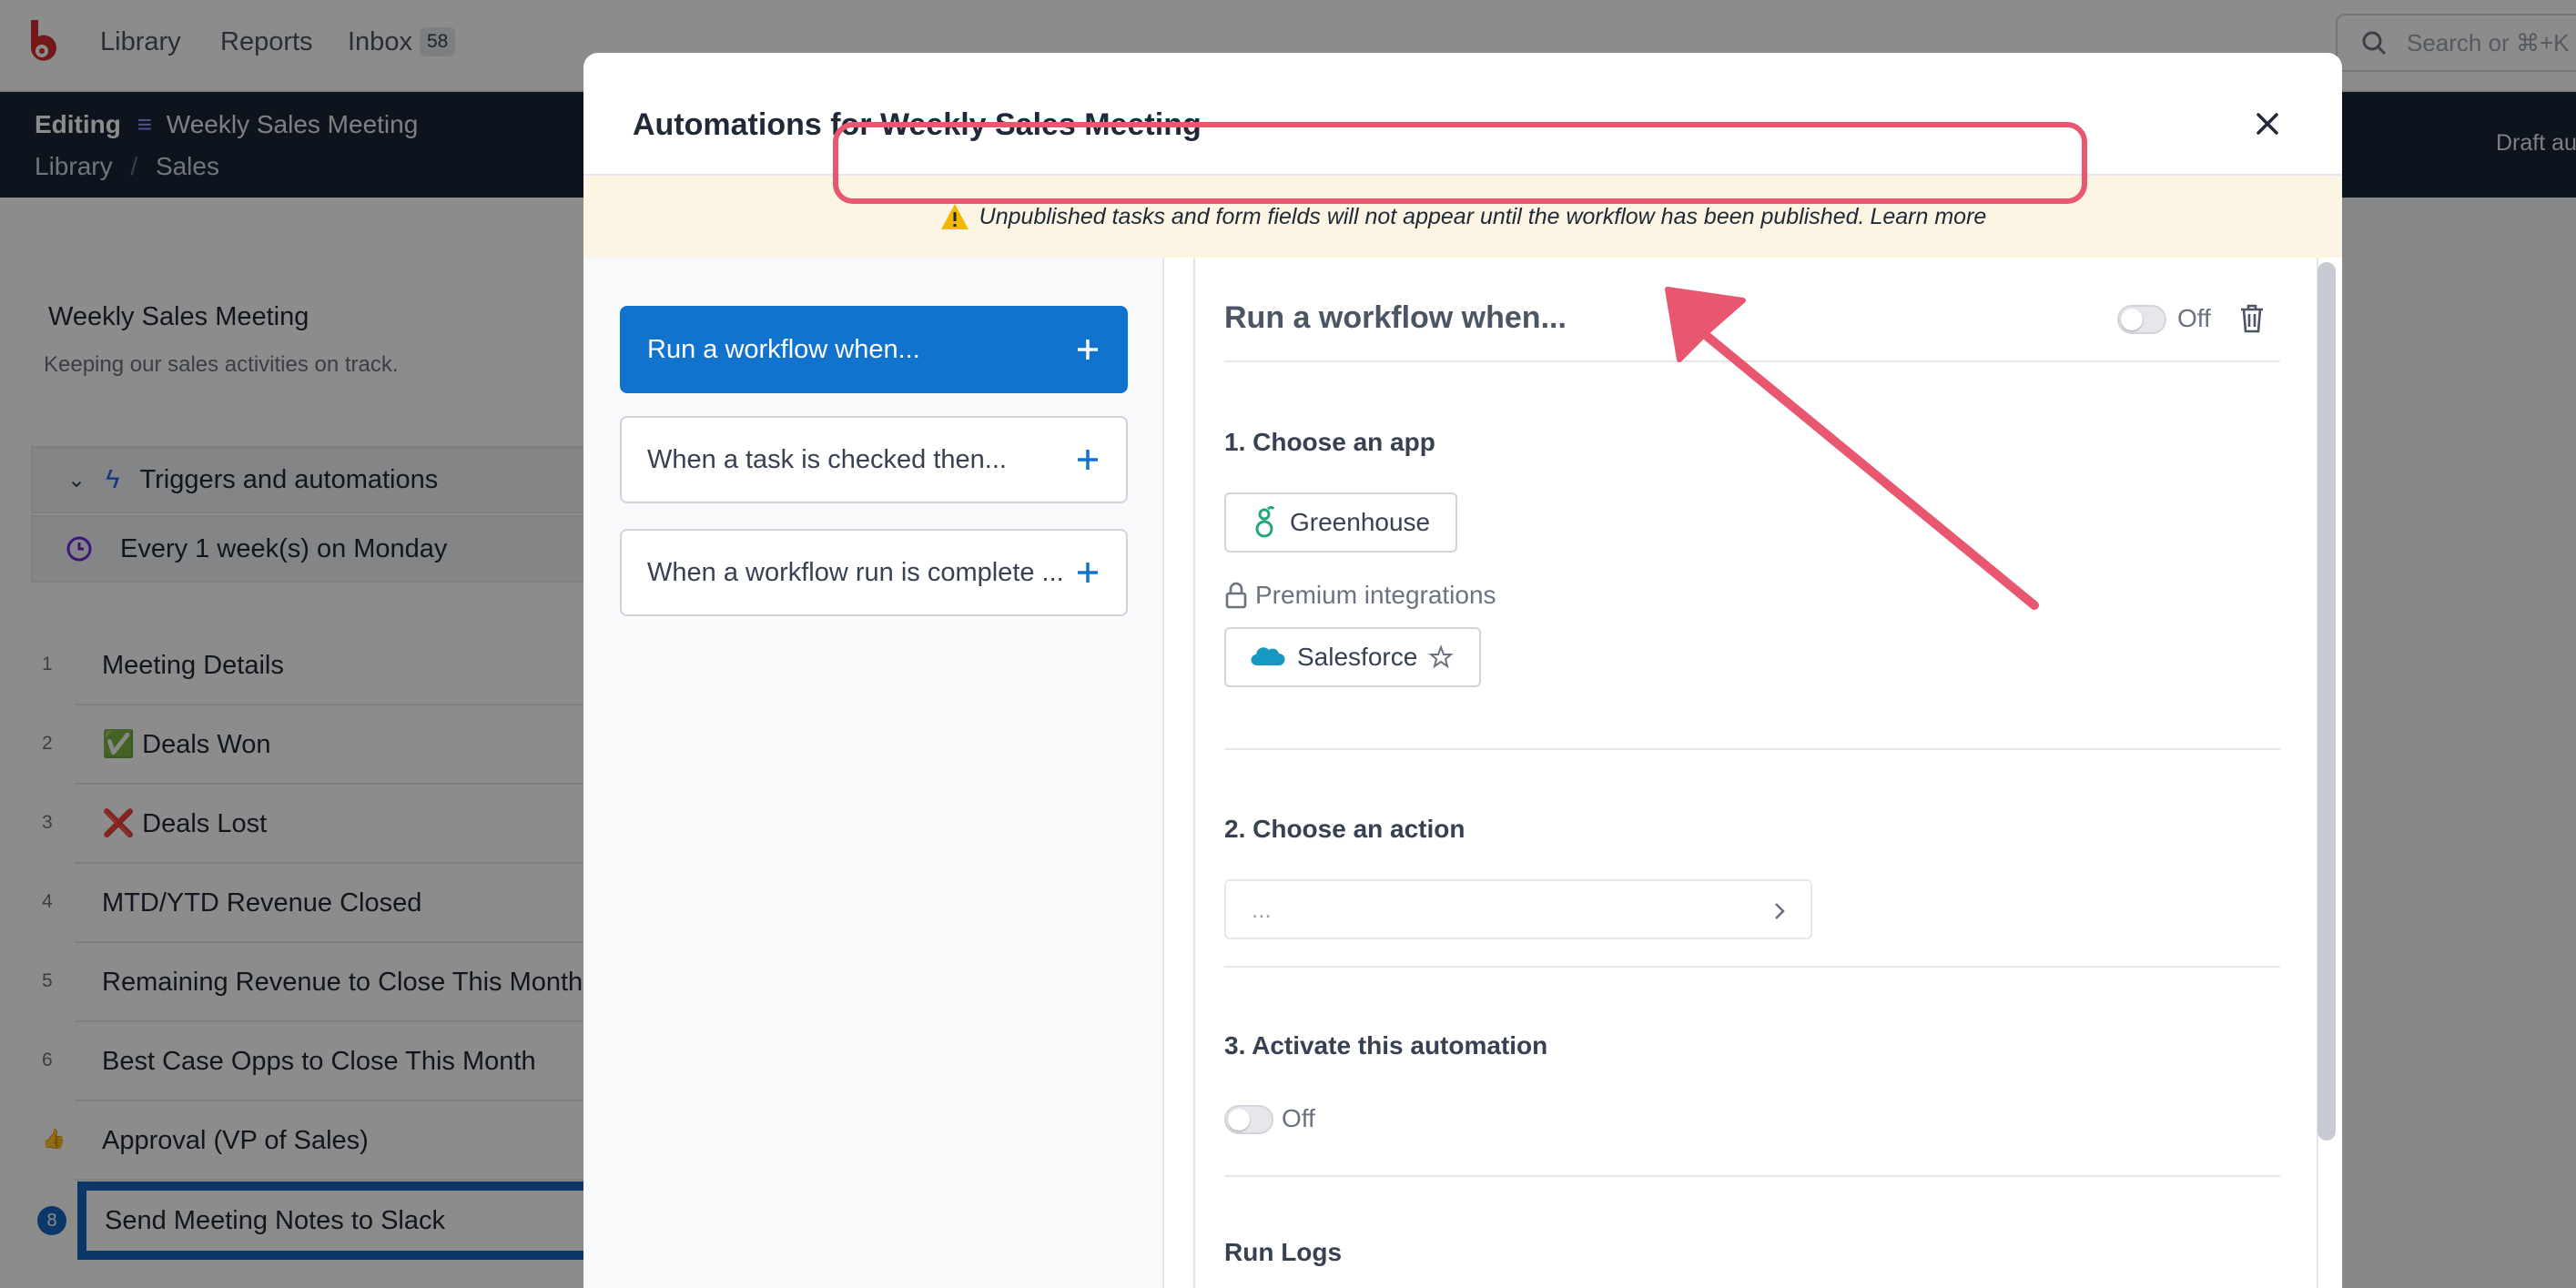 This screenshot has height=1288, width=2576. I want to click on premium-label: Premium integrations, so click(1375, 595).